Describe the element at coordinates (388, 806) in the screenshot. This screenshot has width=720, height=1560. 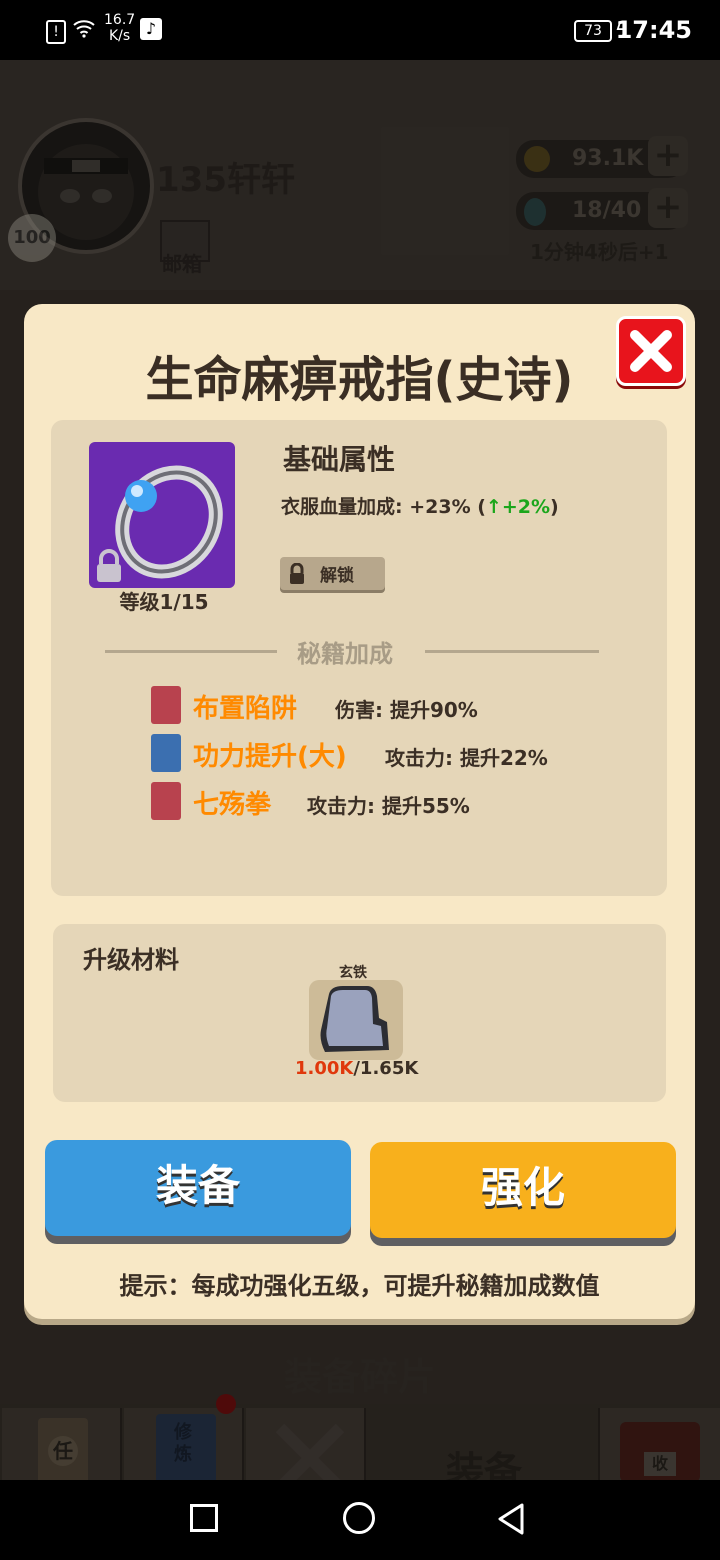
I see `skill-desc: 攻击力: 提升55%` at that location.